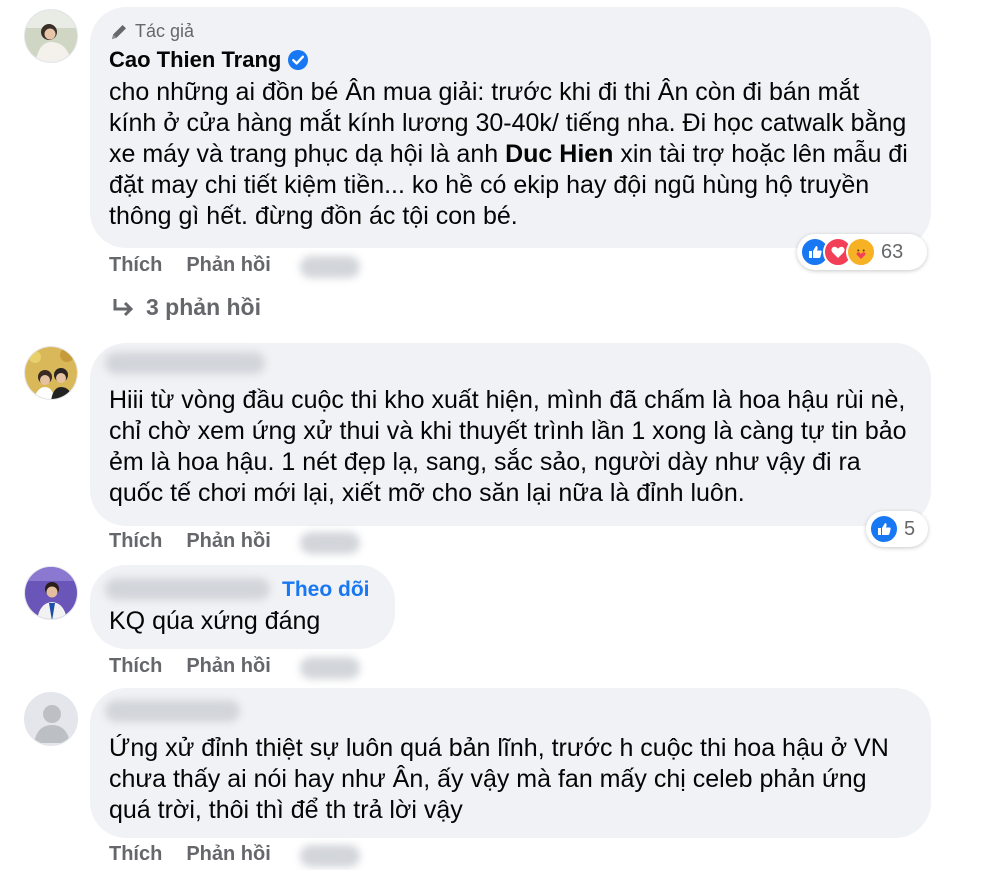  I want to click on follow-link: Theo dõi, so click(326, 590).